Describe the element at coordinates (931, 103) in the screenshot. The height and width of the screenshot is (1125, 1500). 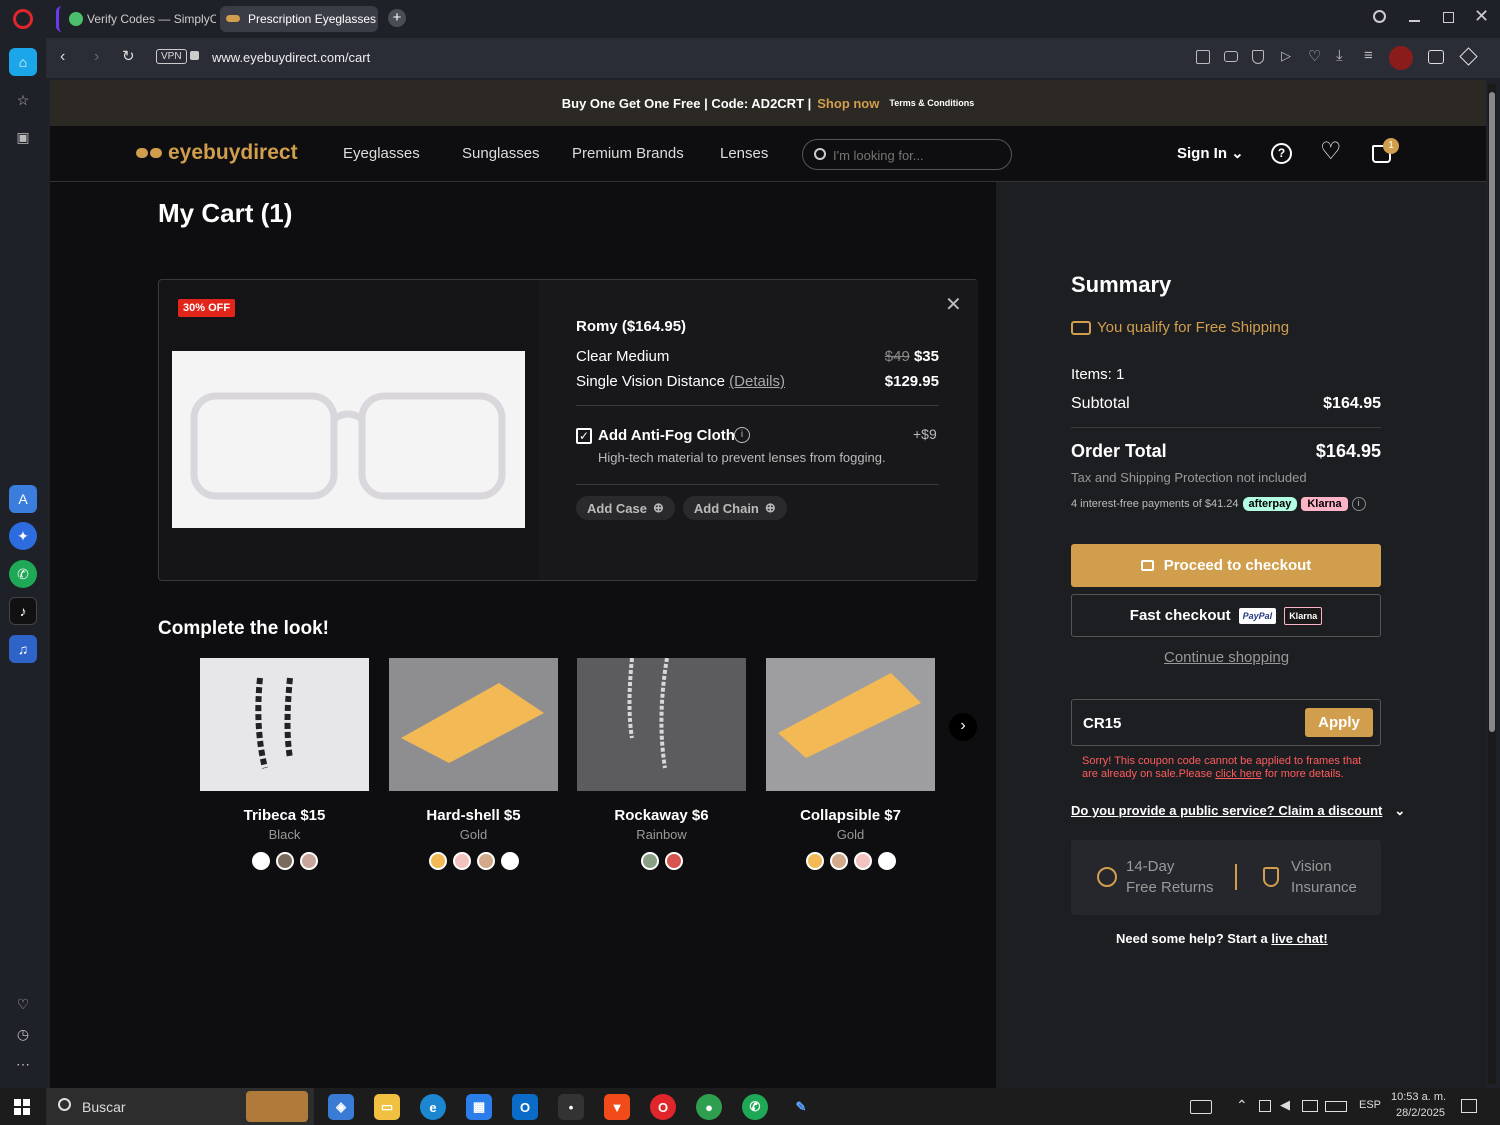
I see `terms-link: Terms & Conditions` at that location.